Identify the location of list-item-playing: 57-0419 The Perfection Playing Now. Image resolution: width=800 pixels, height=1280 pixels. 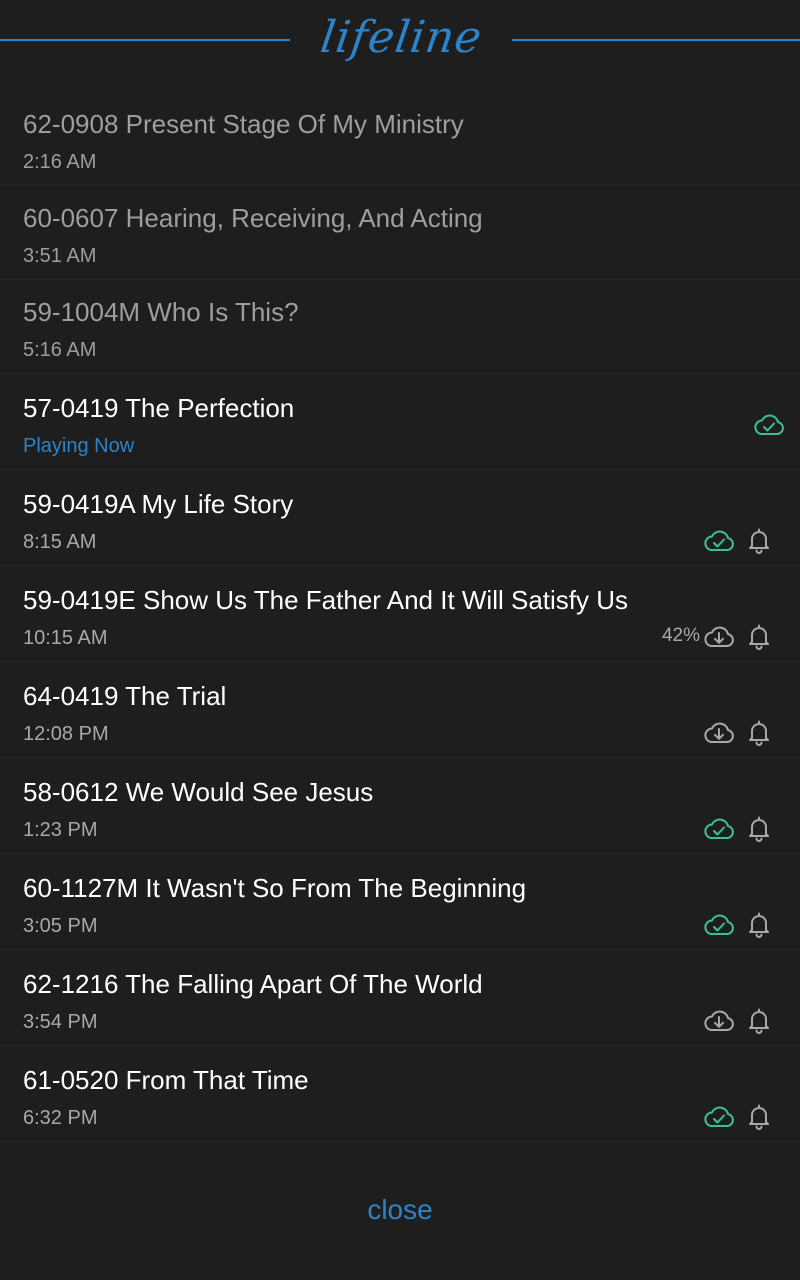
(400, 422).